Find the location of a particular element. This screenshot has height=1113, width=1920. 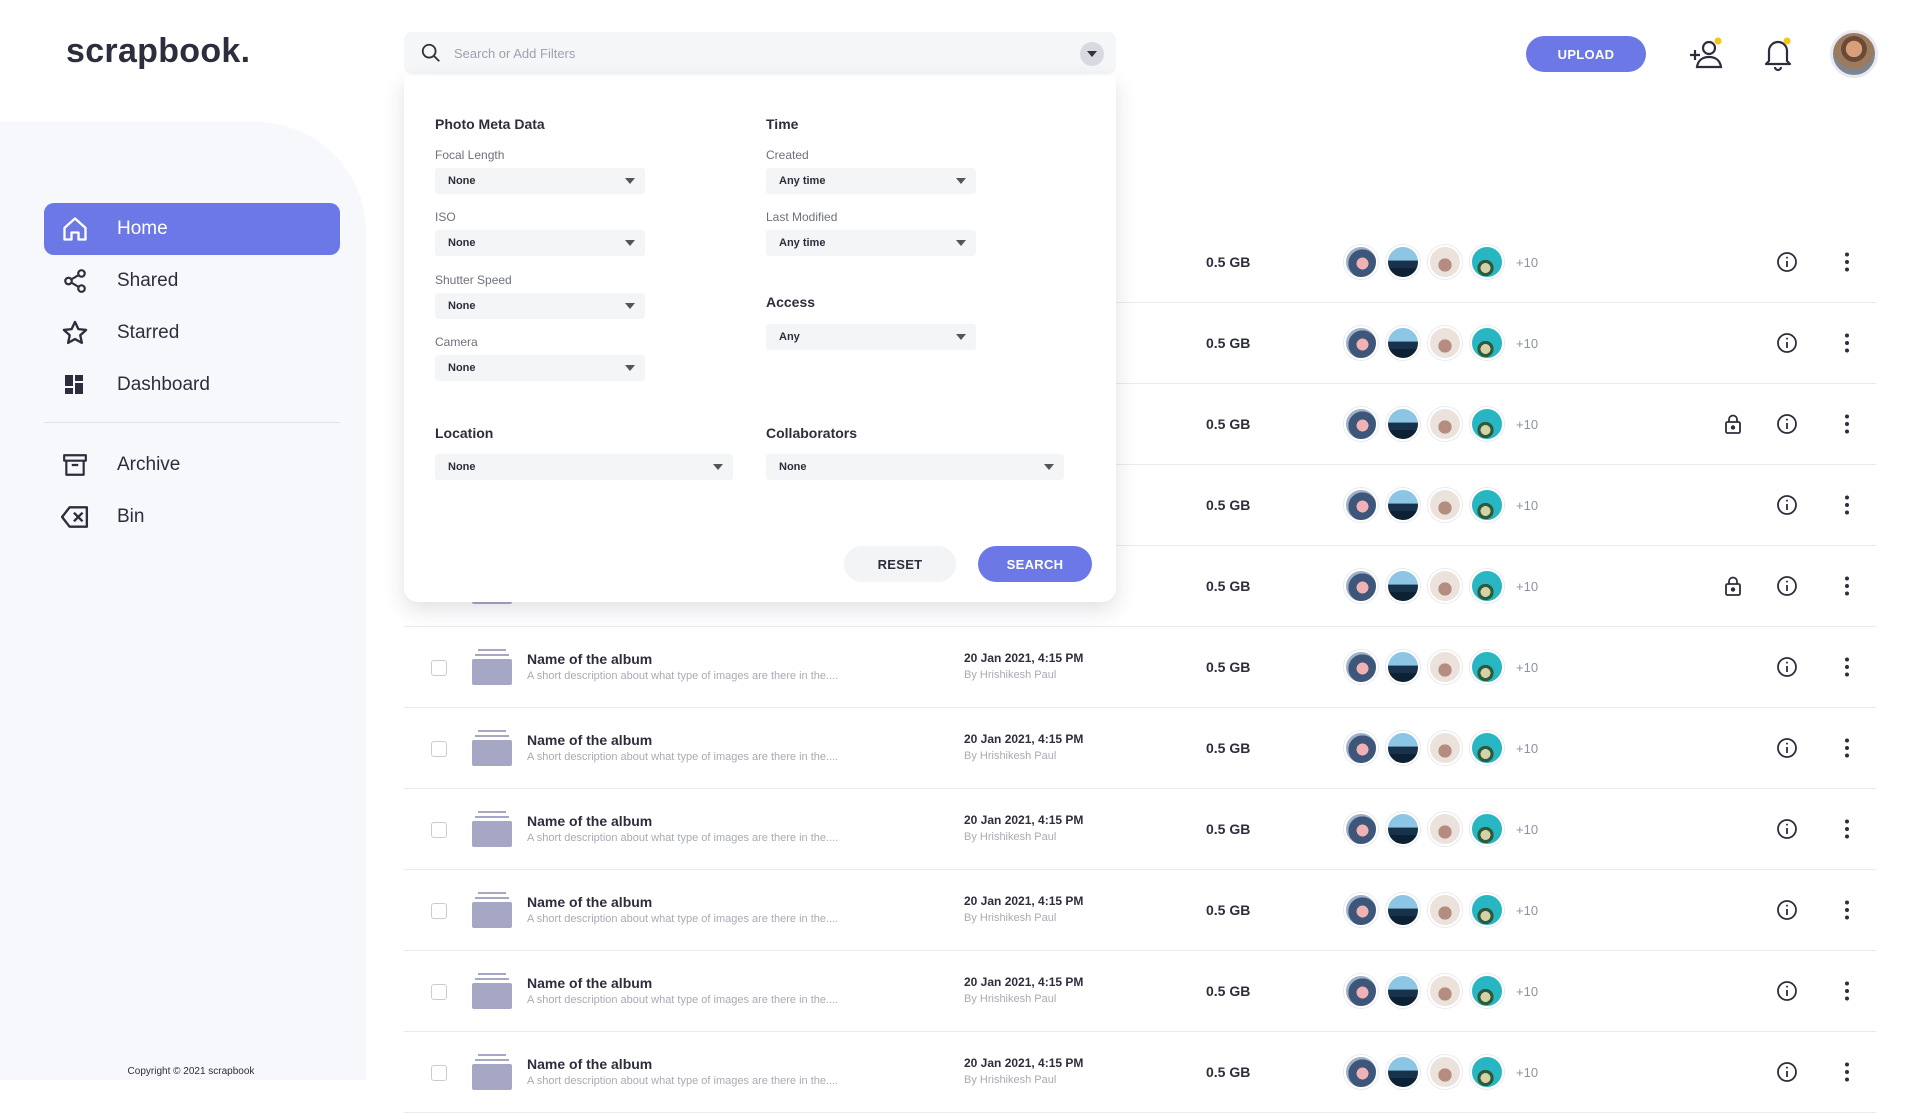

location-select: None is located at coordinates (584, 467).